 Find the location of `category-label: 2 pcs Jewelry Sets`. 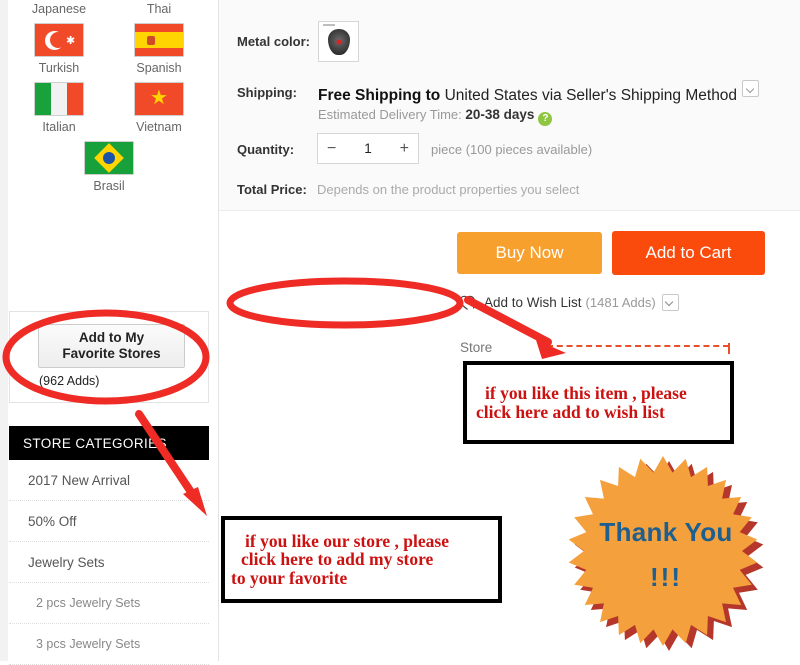

category-label: 2 pcs Jewelry Sets is located at coordinates (88, 603).